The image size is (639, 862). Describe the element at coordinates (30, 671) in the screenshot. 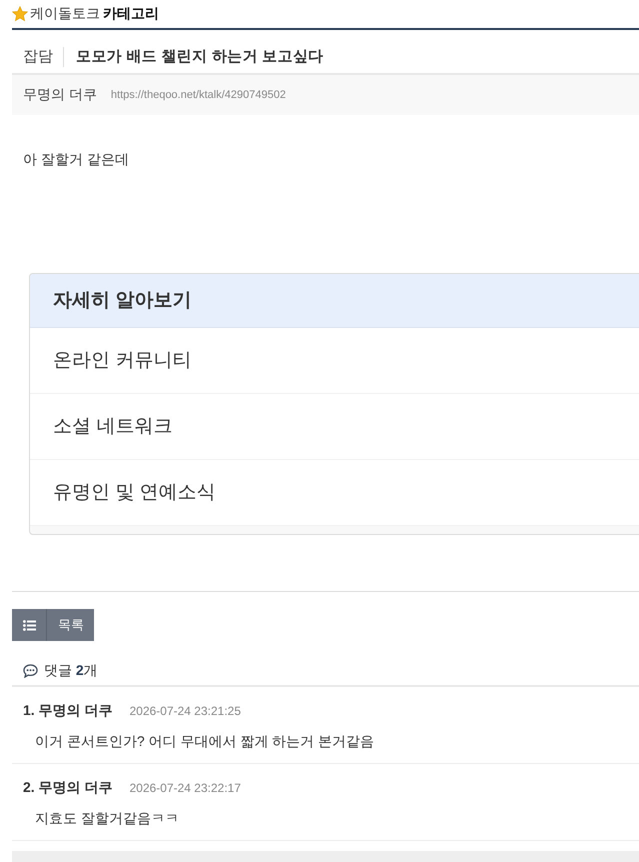

I see `comment-icon` at that location.